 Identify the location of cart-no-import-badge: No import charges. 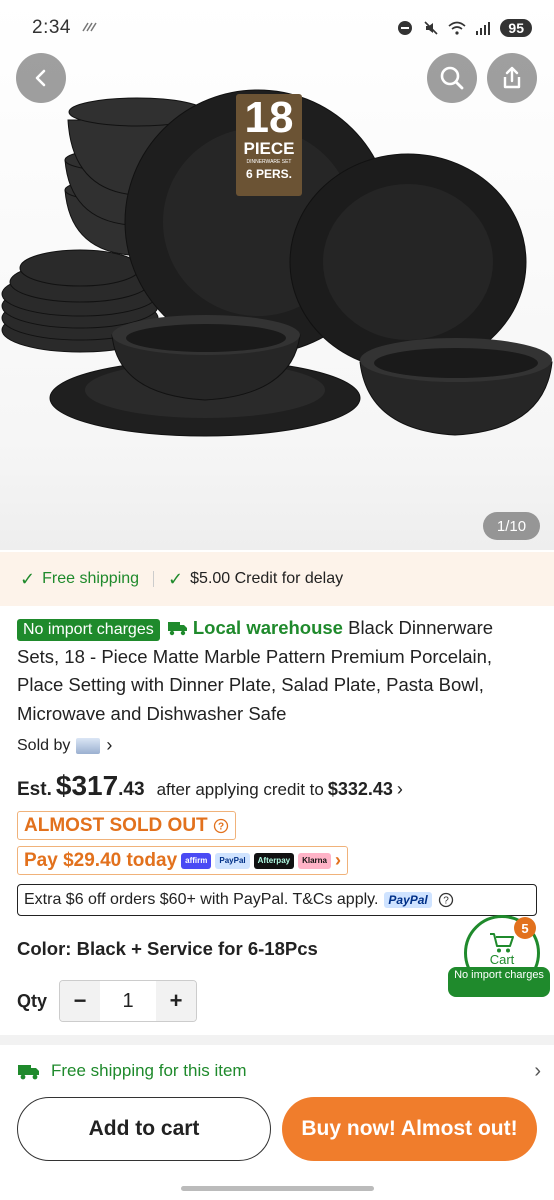
(499, 982).